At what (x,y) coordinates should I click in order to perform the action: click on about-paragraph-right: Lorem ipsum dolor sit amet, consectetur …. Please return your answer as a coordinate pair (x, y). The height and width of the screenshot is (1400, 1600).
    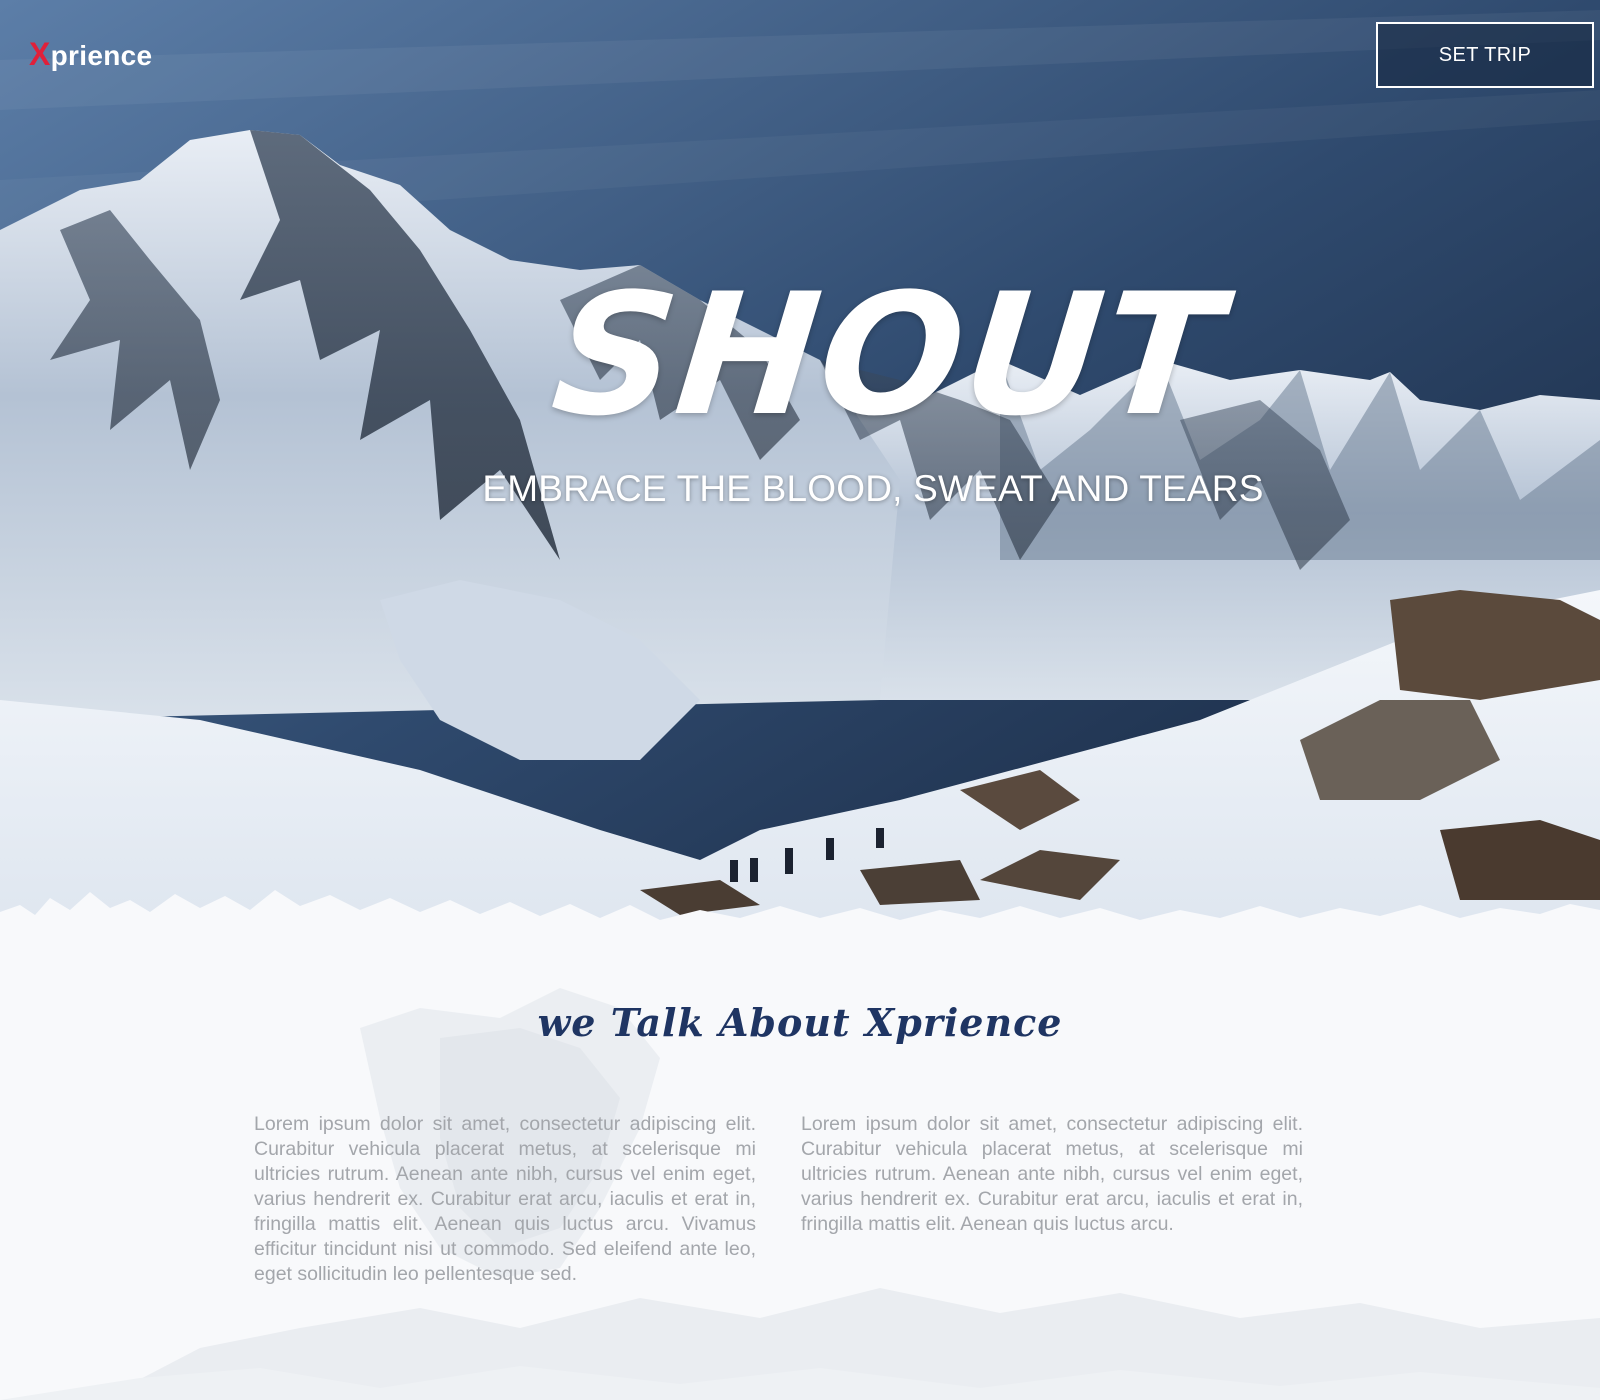
    Looking at the image, I should click on (1052, 1174).